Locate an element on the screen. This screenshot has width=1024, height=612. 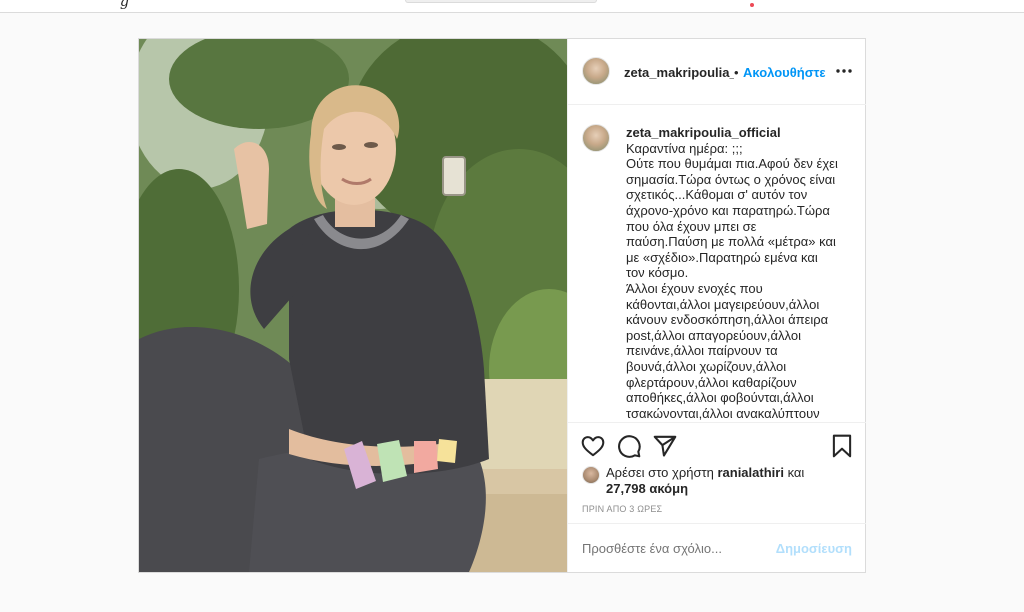
likes-conjunction: και is located at coordinates (796, 472).